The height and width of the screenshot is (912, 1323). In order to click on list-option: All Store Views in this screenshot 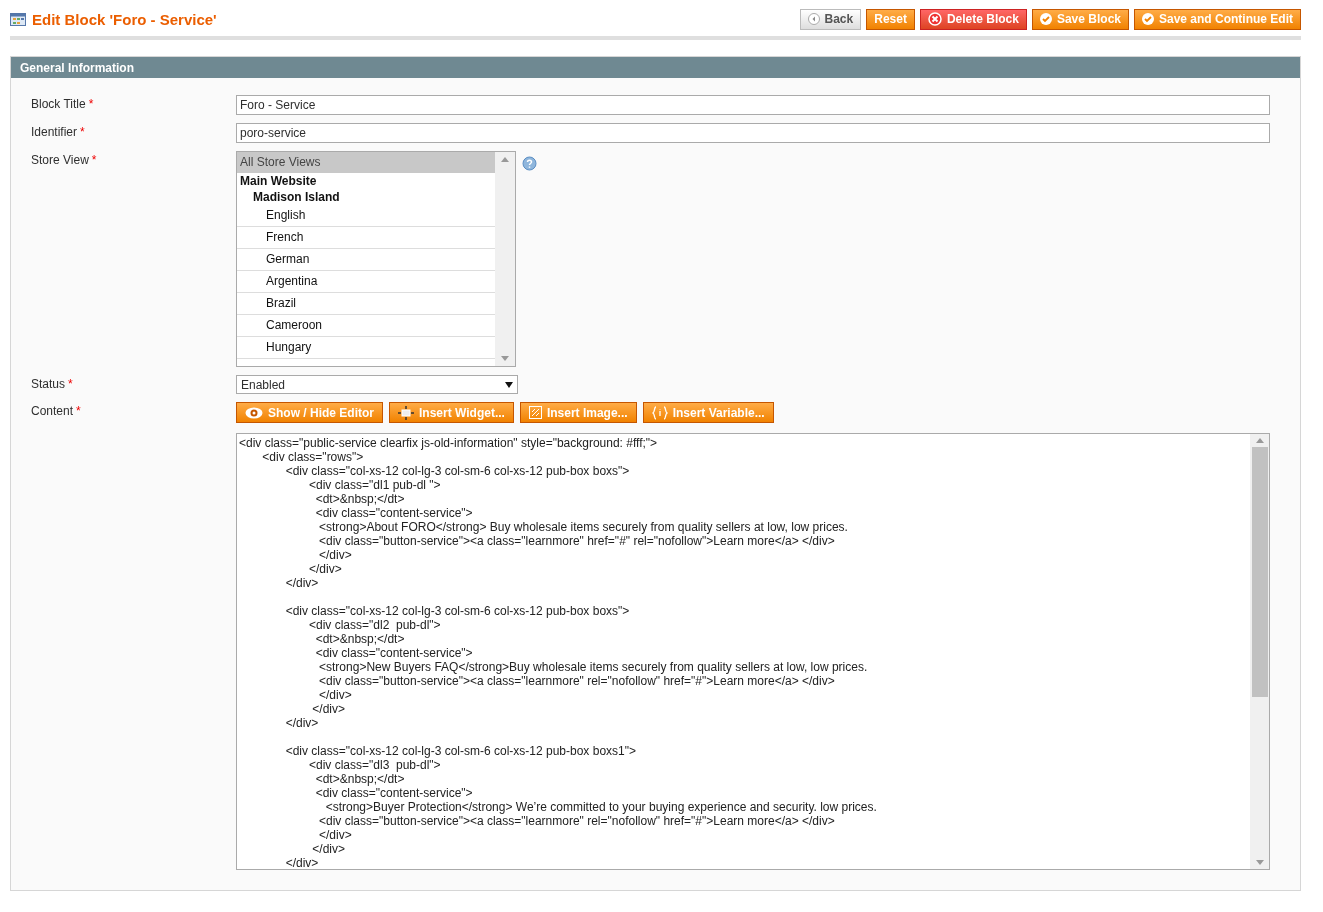, I will do `click(366, 162)`.